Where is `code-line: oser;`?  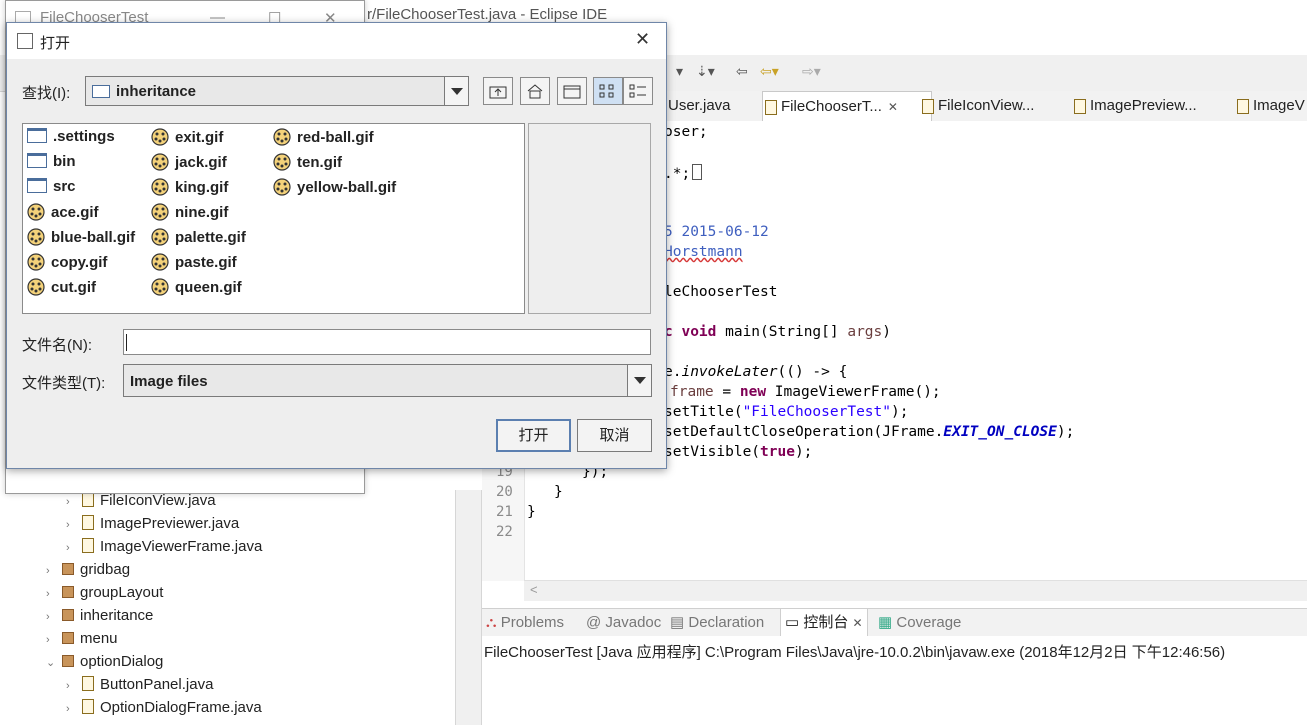 code-line: oser; is located at coordinates (686, 132).